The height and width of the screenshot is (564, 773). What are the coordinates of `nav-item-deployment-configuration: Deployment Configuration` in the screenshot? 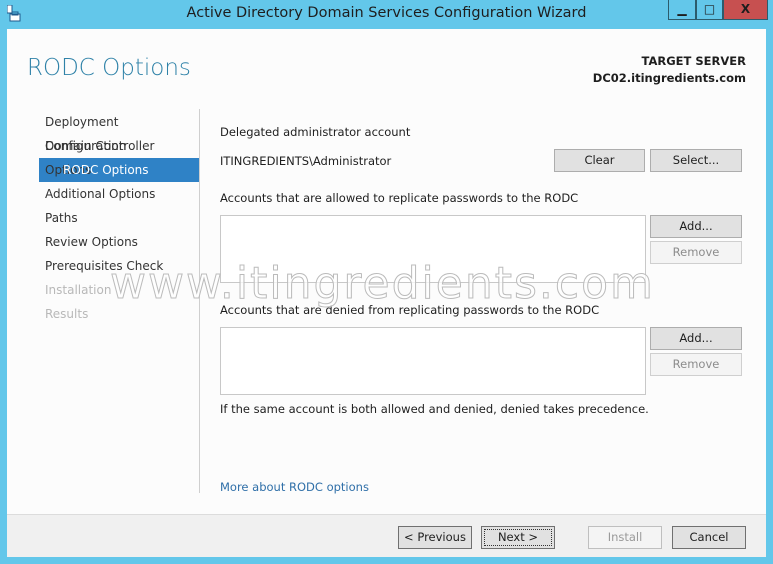 It's located at (119, 131).